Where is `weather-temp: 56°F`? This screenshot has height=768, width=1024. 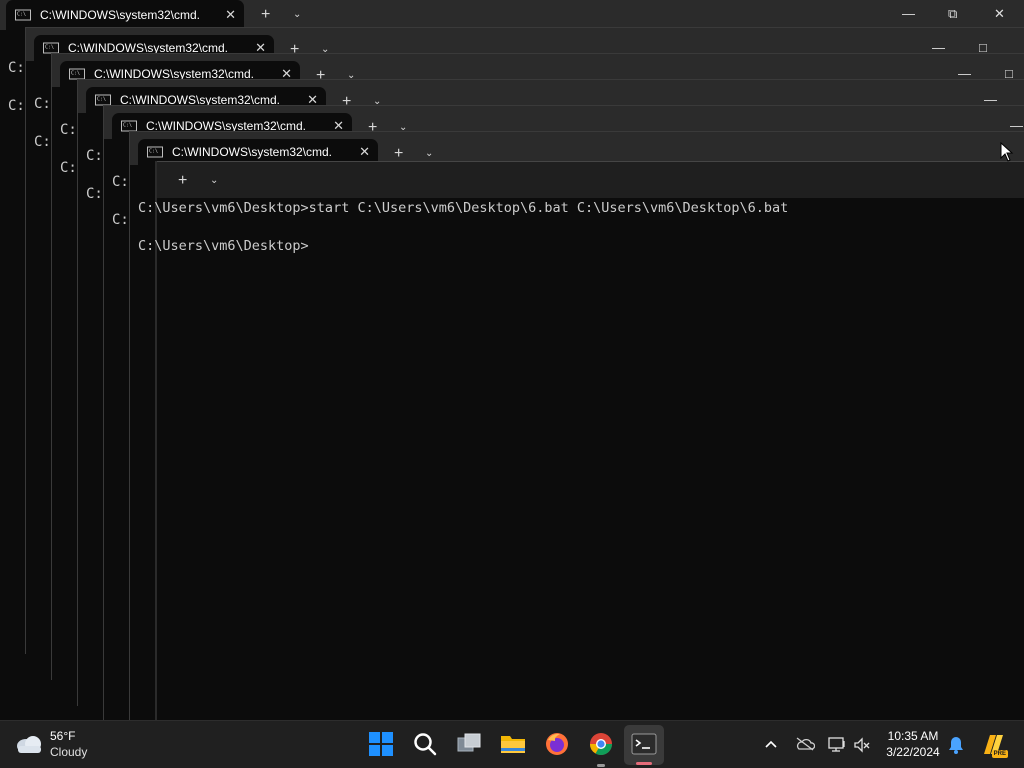
weather-temp: 56°F is located at coordinates (63, 736).